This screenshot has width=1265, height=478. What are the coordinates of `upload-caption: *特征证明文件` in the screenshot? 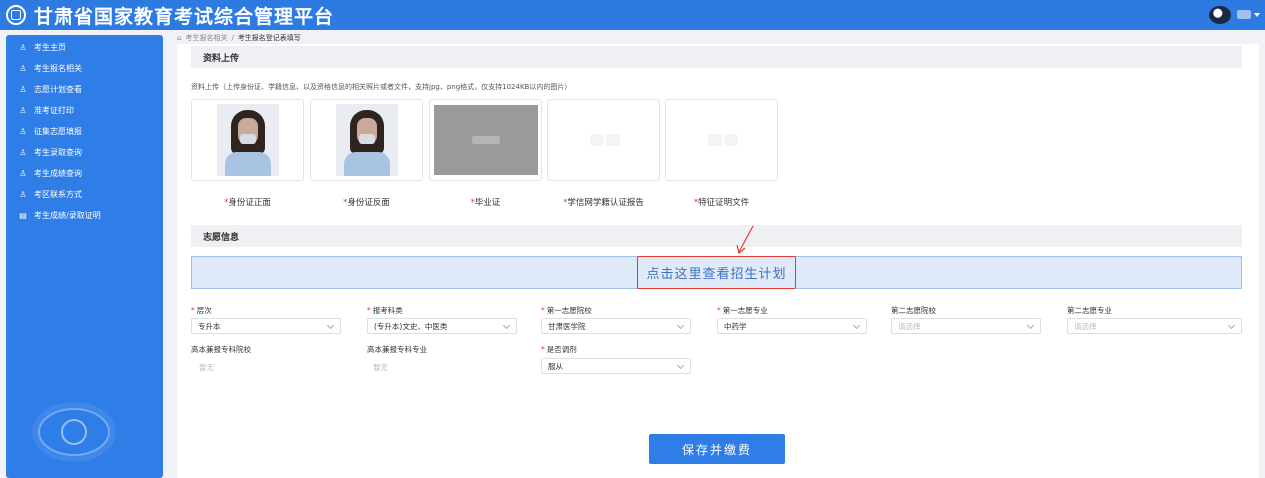 It's located at (721, 203).